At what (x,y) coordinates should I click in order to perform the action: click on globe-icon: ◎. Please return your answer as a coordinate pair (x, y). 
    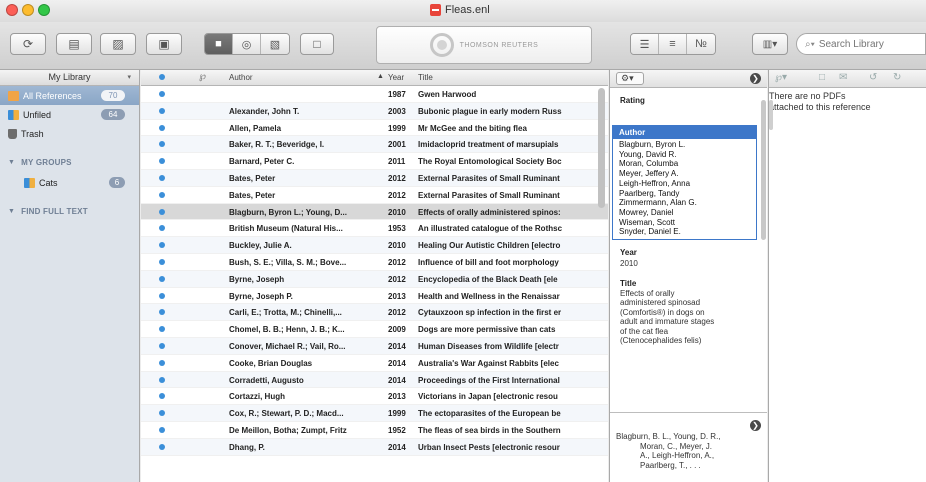
    Looking at the image, I should click on (246, 44).